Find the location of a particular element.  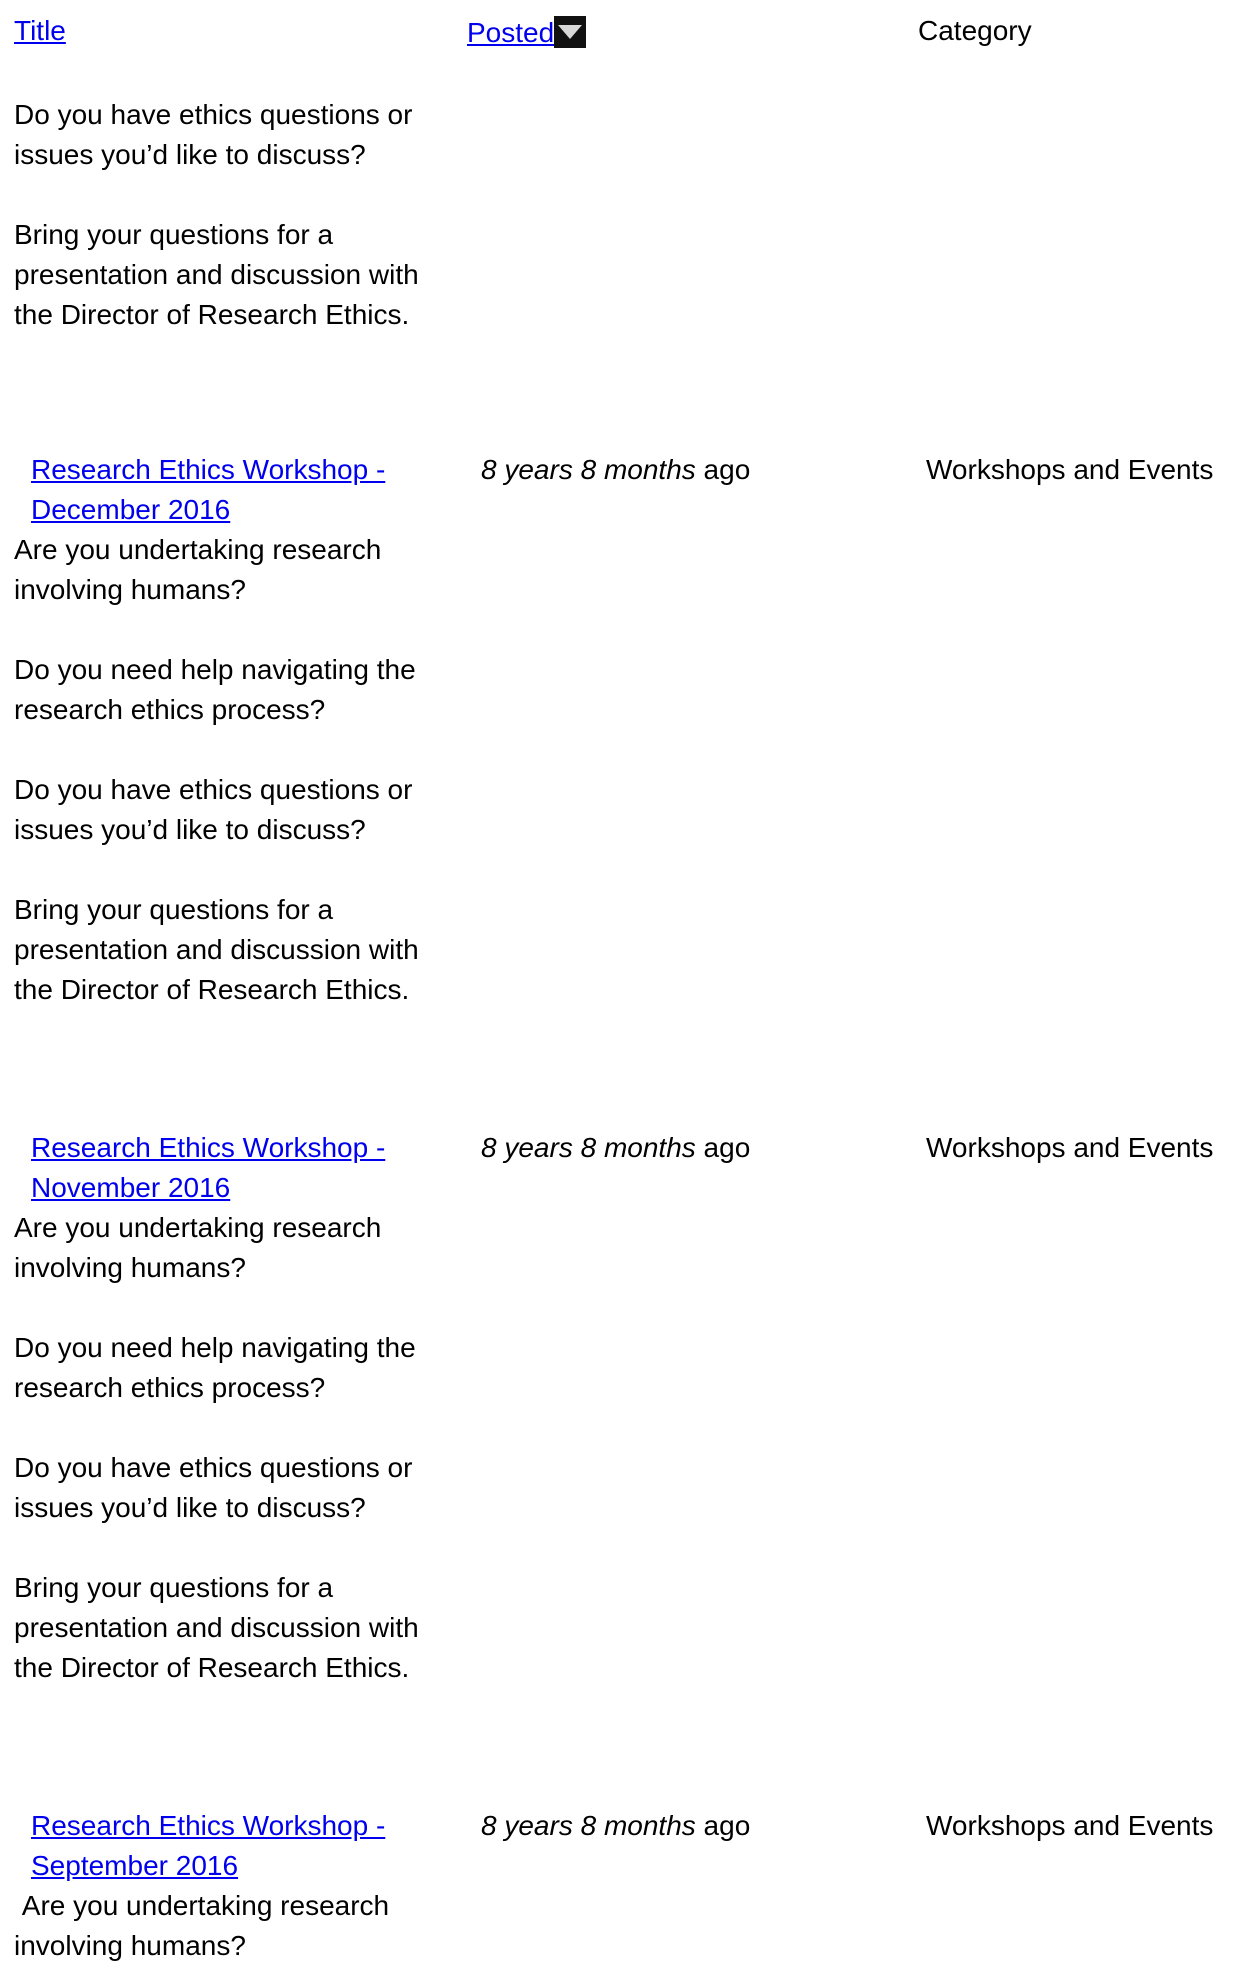

sort-by-title-link: Title is located at coordinates (40, 30).